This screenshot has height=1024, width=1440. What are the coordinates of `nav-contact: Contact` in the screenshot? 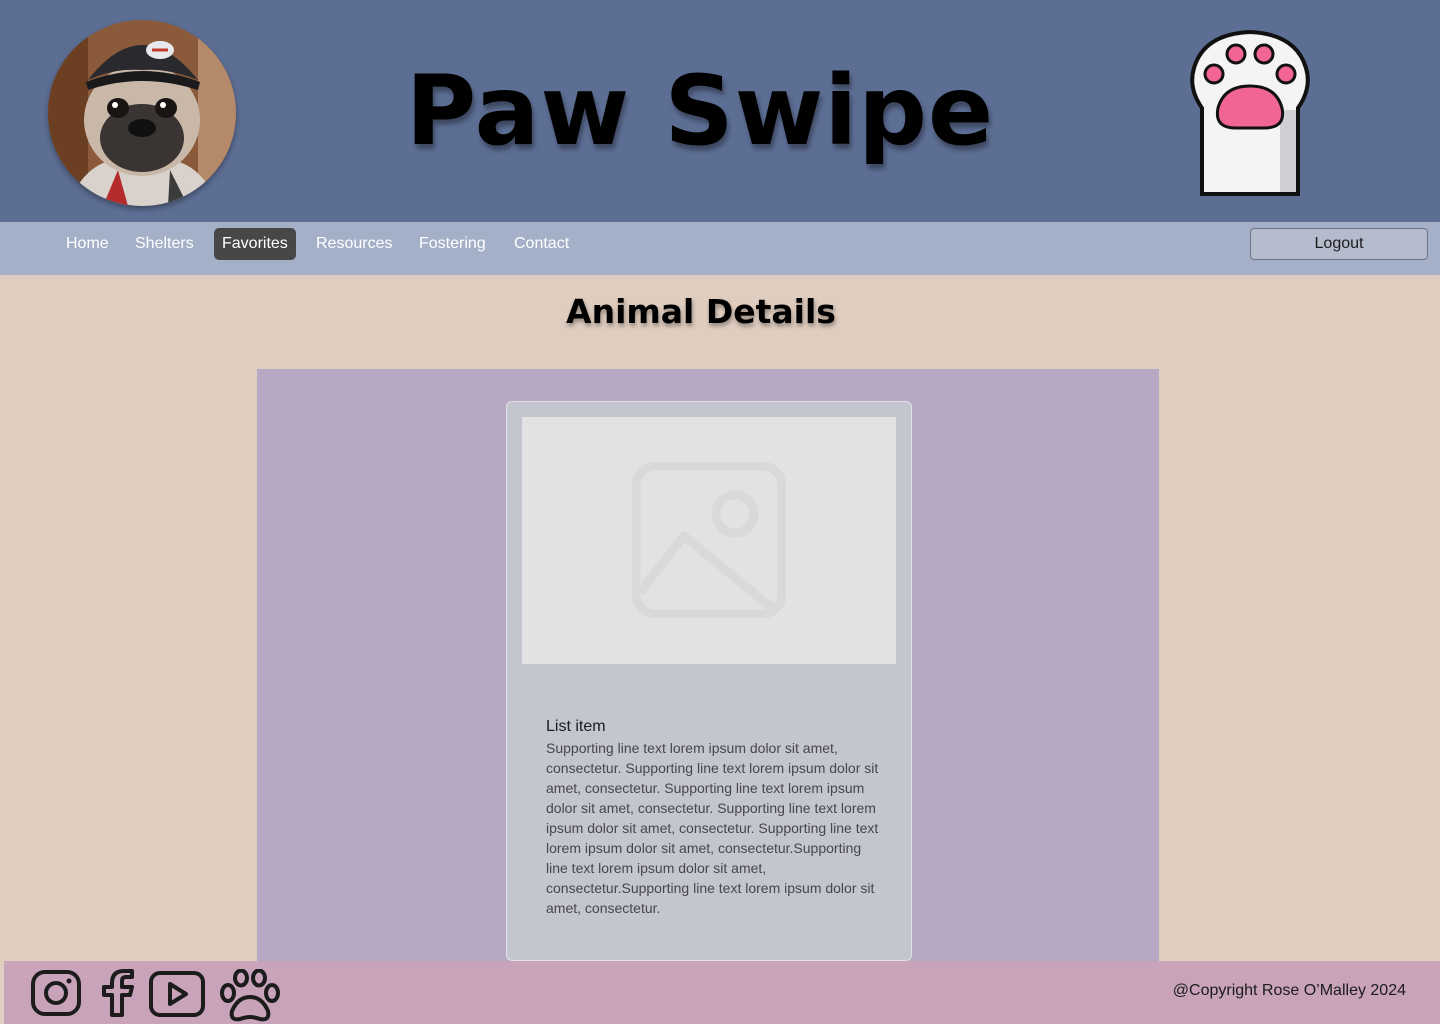 It's located at (541, 244).